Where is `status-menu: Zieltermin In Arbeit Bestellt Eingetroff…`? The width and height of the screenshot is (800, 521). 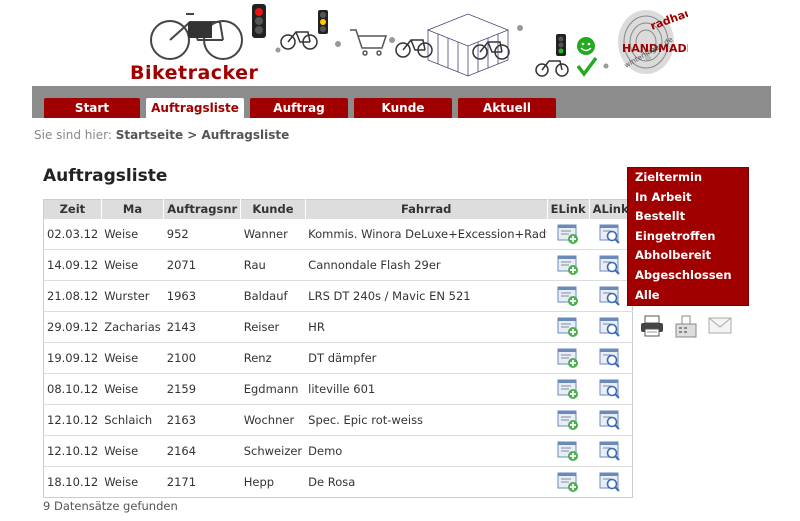
status-menu: Zieltermin In Arbeit Bestellt Eingetroff… is located at coordinates (688, 236).